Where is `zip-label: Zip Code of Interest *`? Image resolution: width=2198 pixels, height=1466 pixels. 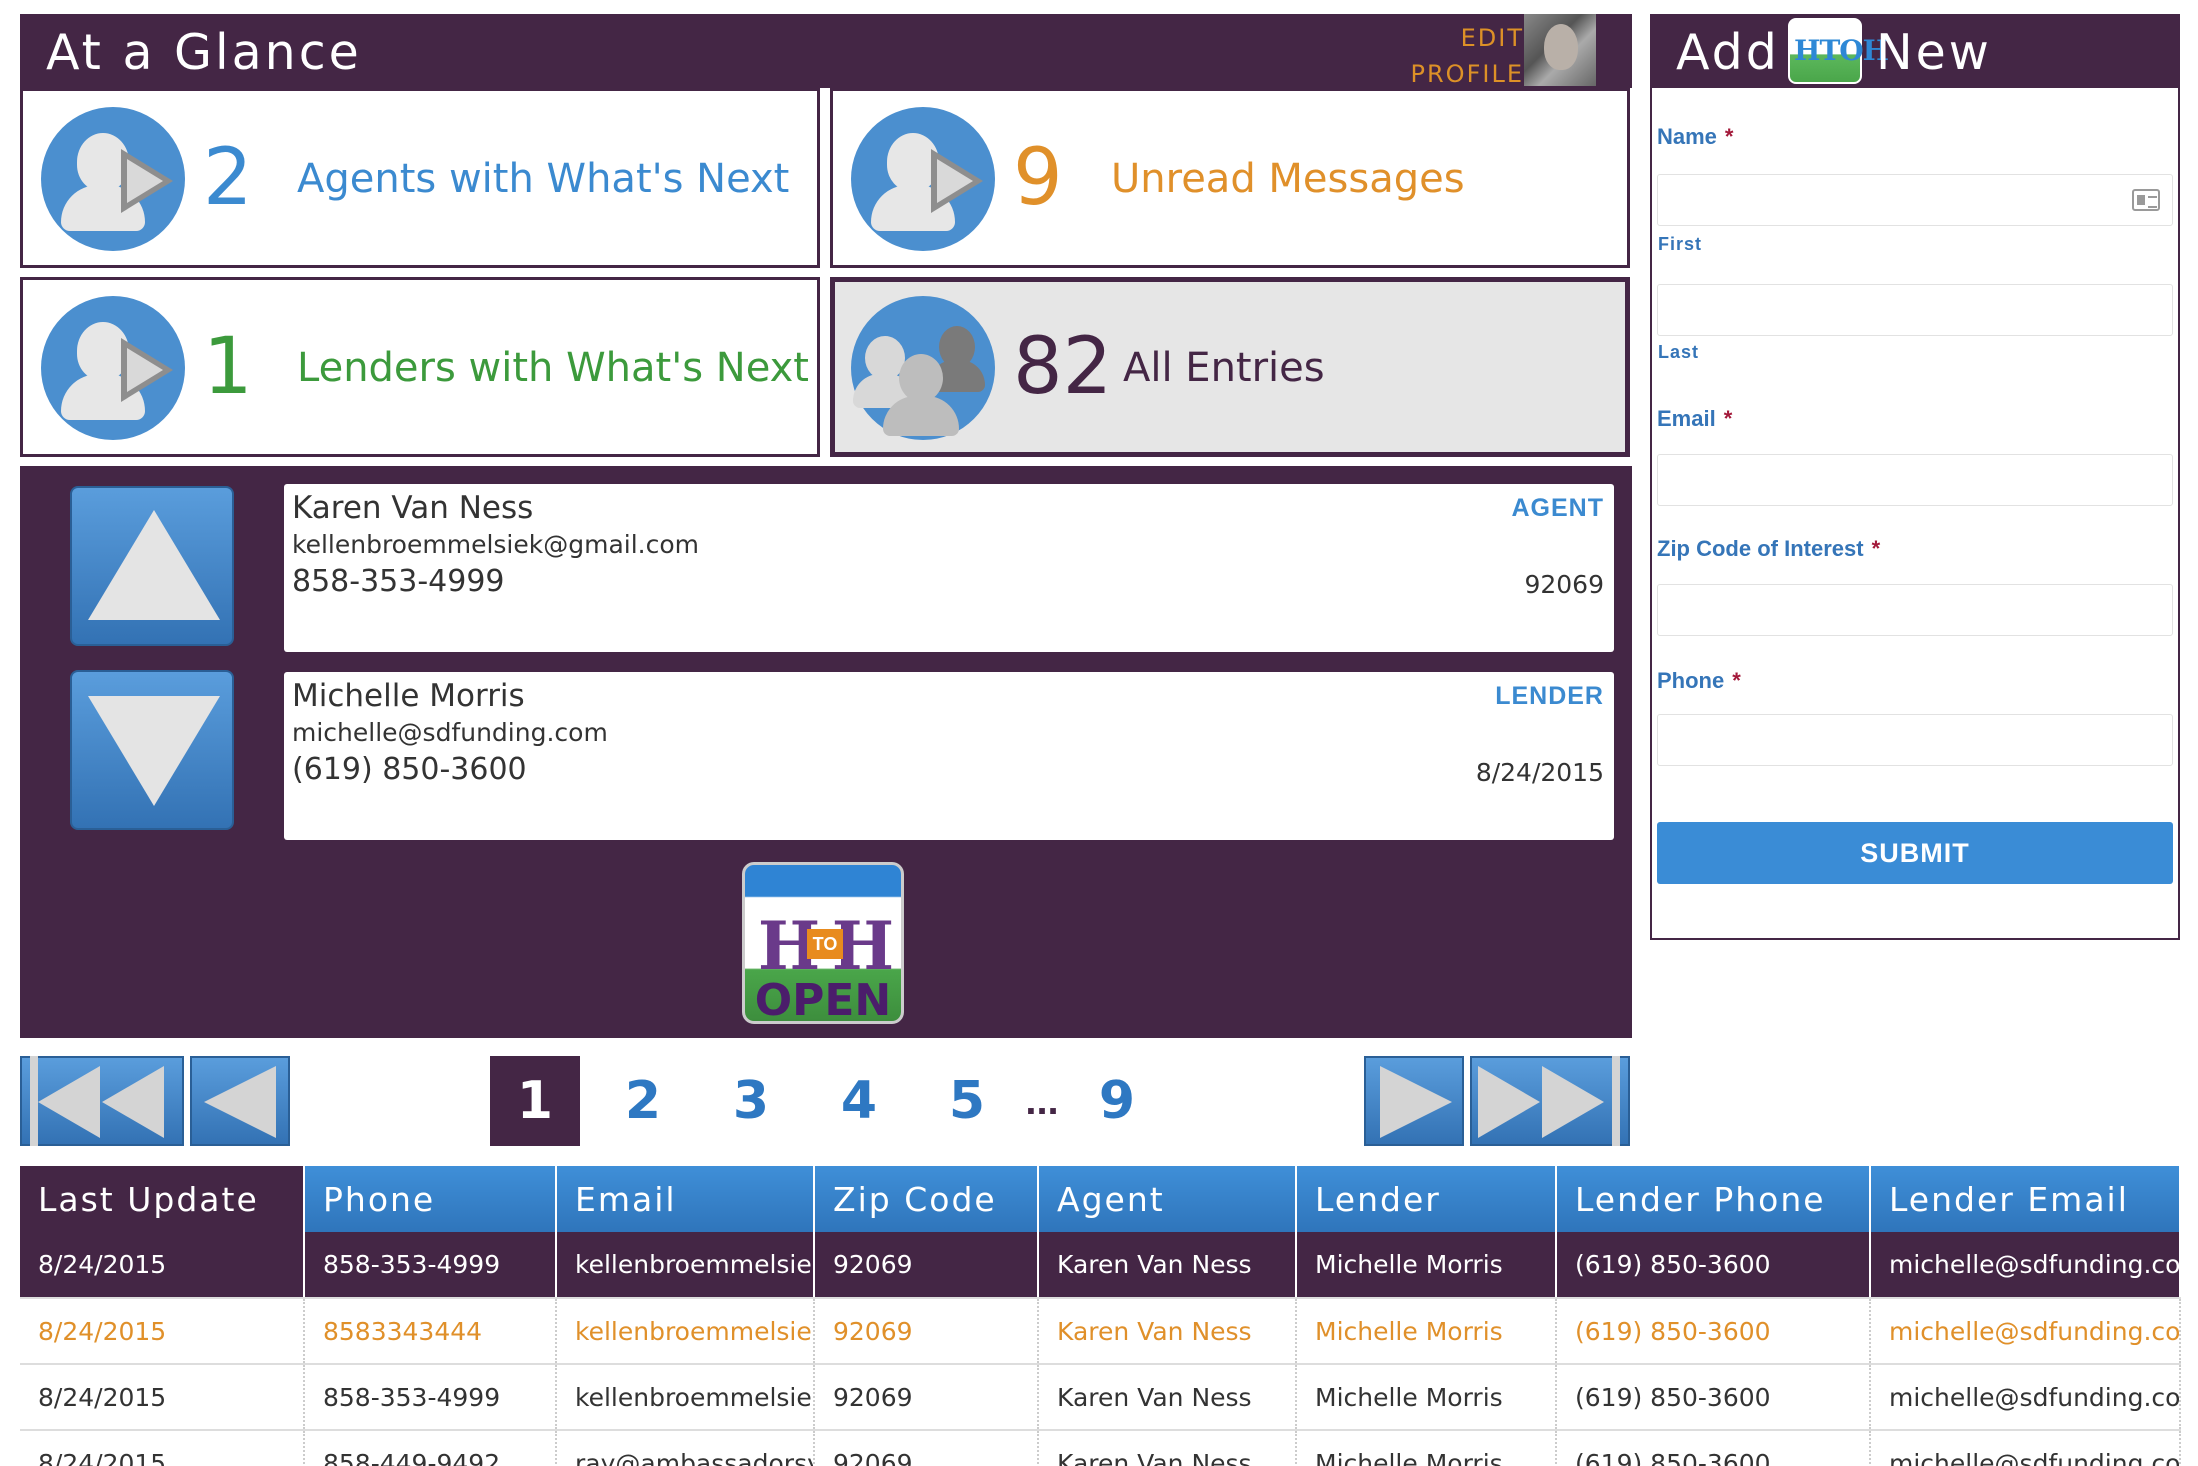 zip-label: Zip Code of Interest * is located at coordinates (1769, 548).